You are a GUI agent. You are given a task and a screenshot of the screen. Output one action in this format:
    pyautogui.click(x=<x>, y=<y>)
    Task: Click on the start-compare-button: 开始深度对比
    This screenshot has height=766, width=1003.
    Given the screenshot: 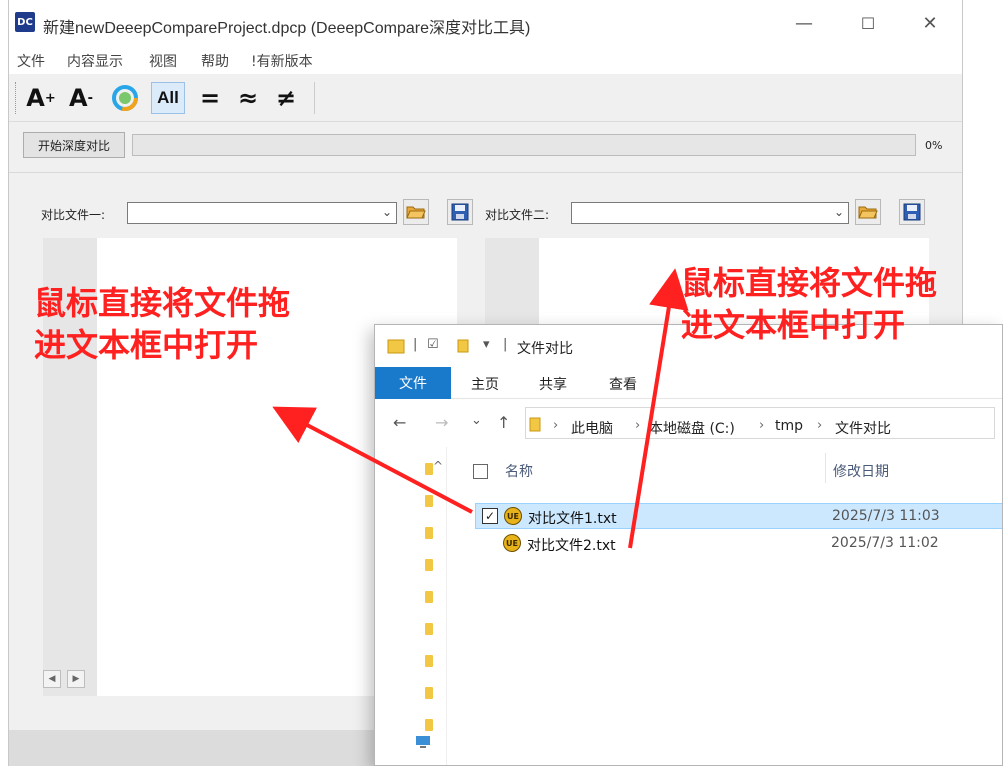 What is the action you would take?
    pyautogui.click(x=74, y=145)
    